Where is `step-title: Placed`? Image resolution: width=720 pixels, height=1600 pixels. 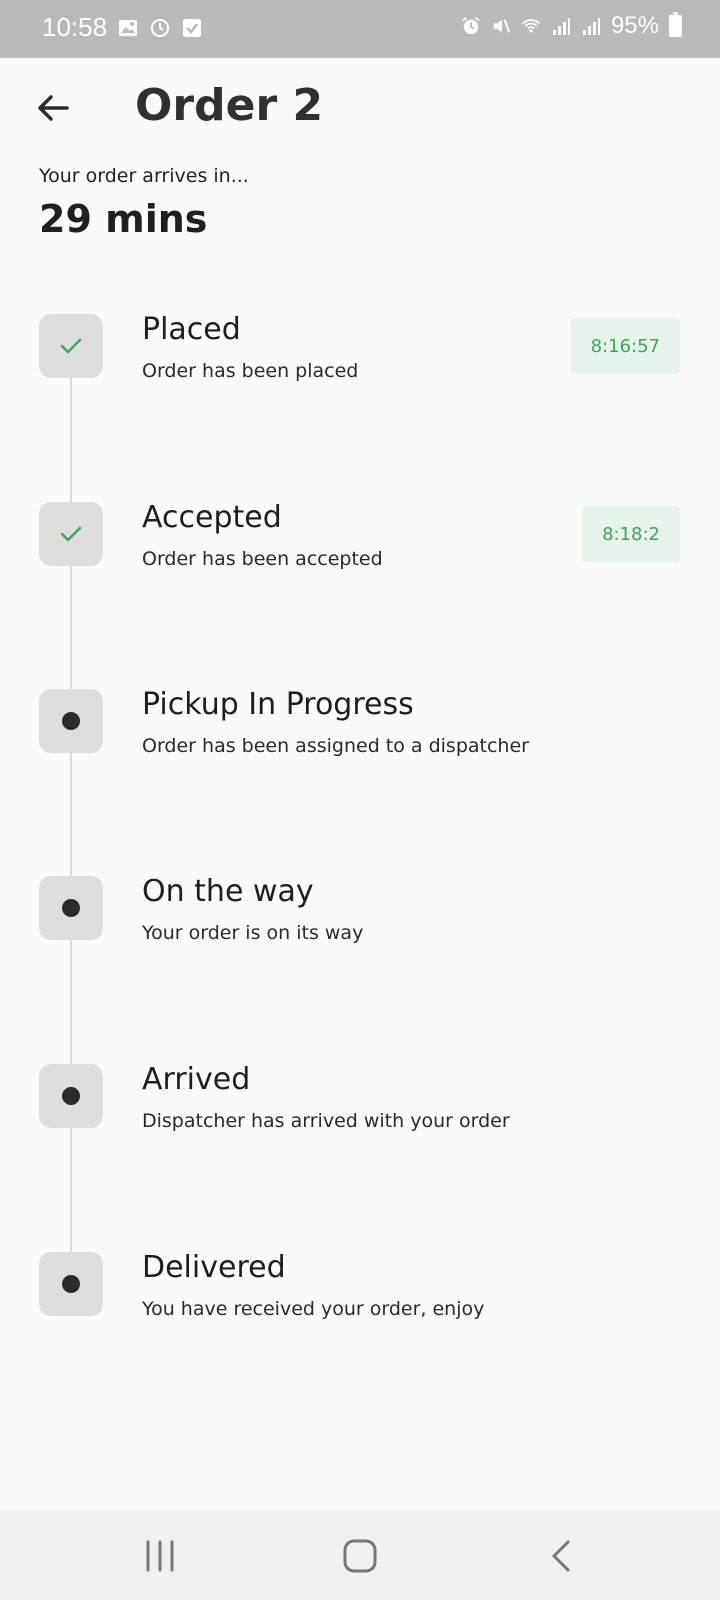
step-title: Placed is located at coordinates (191, 329).